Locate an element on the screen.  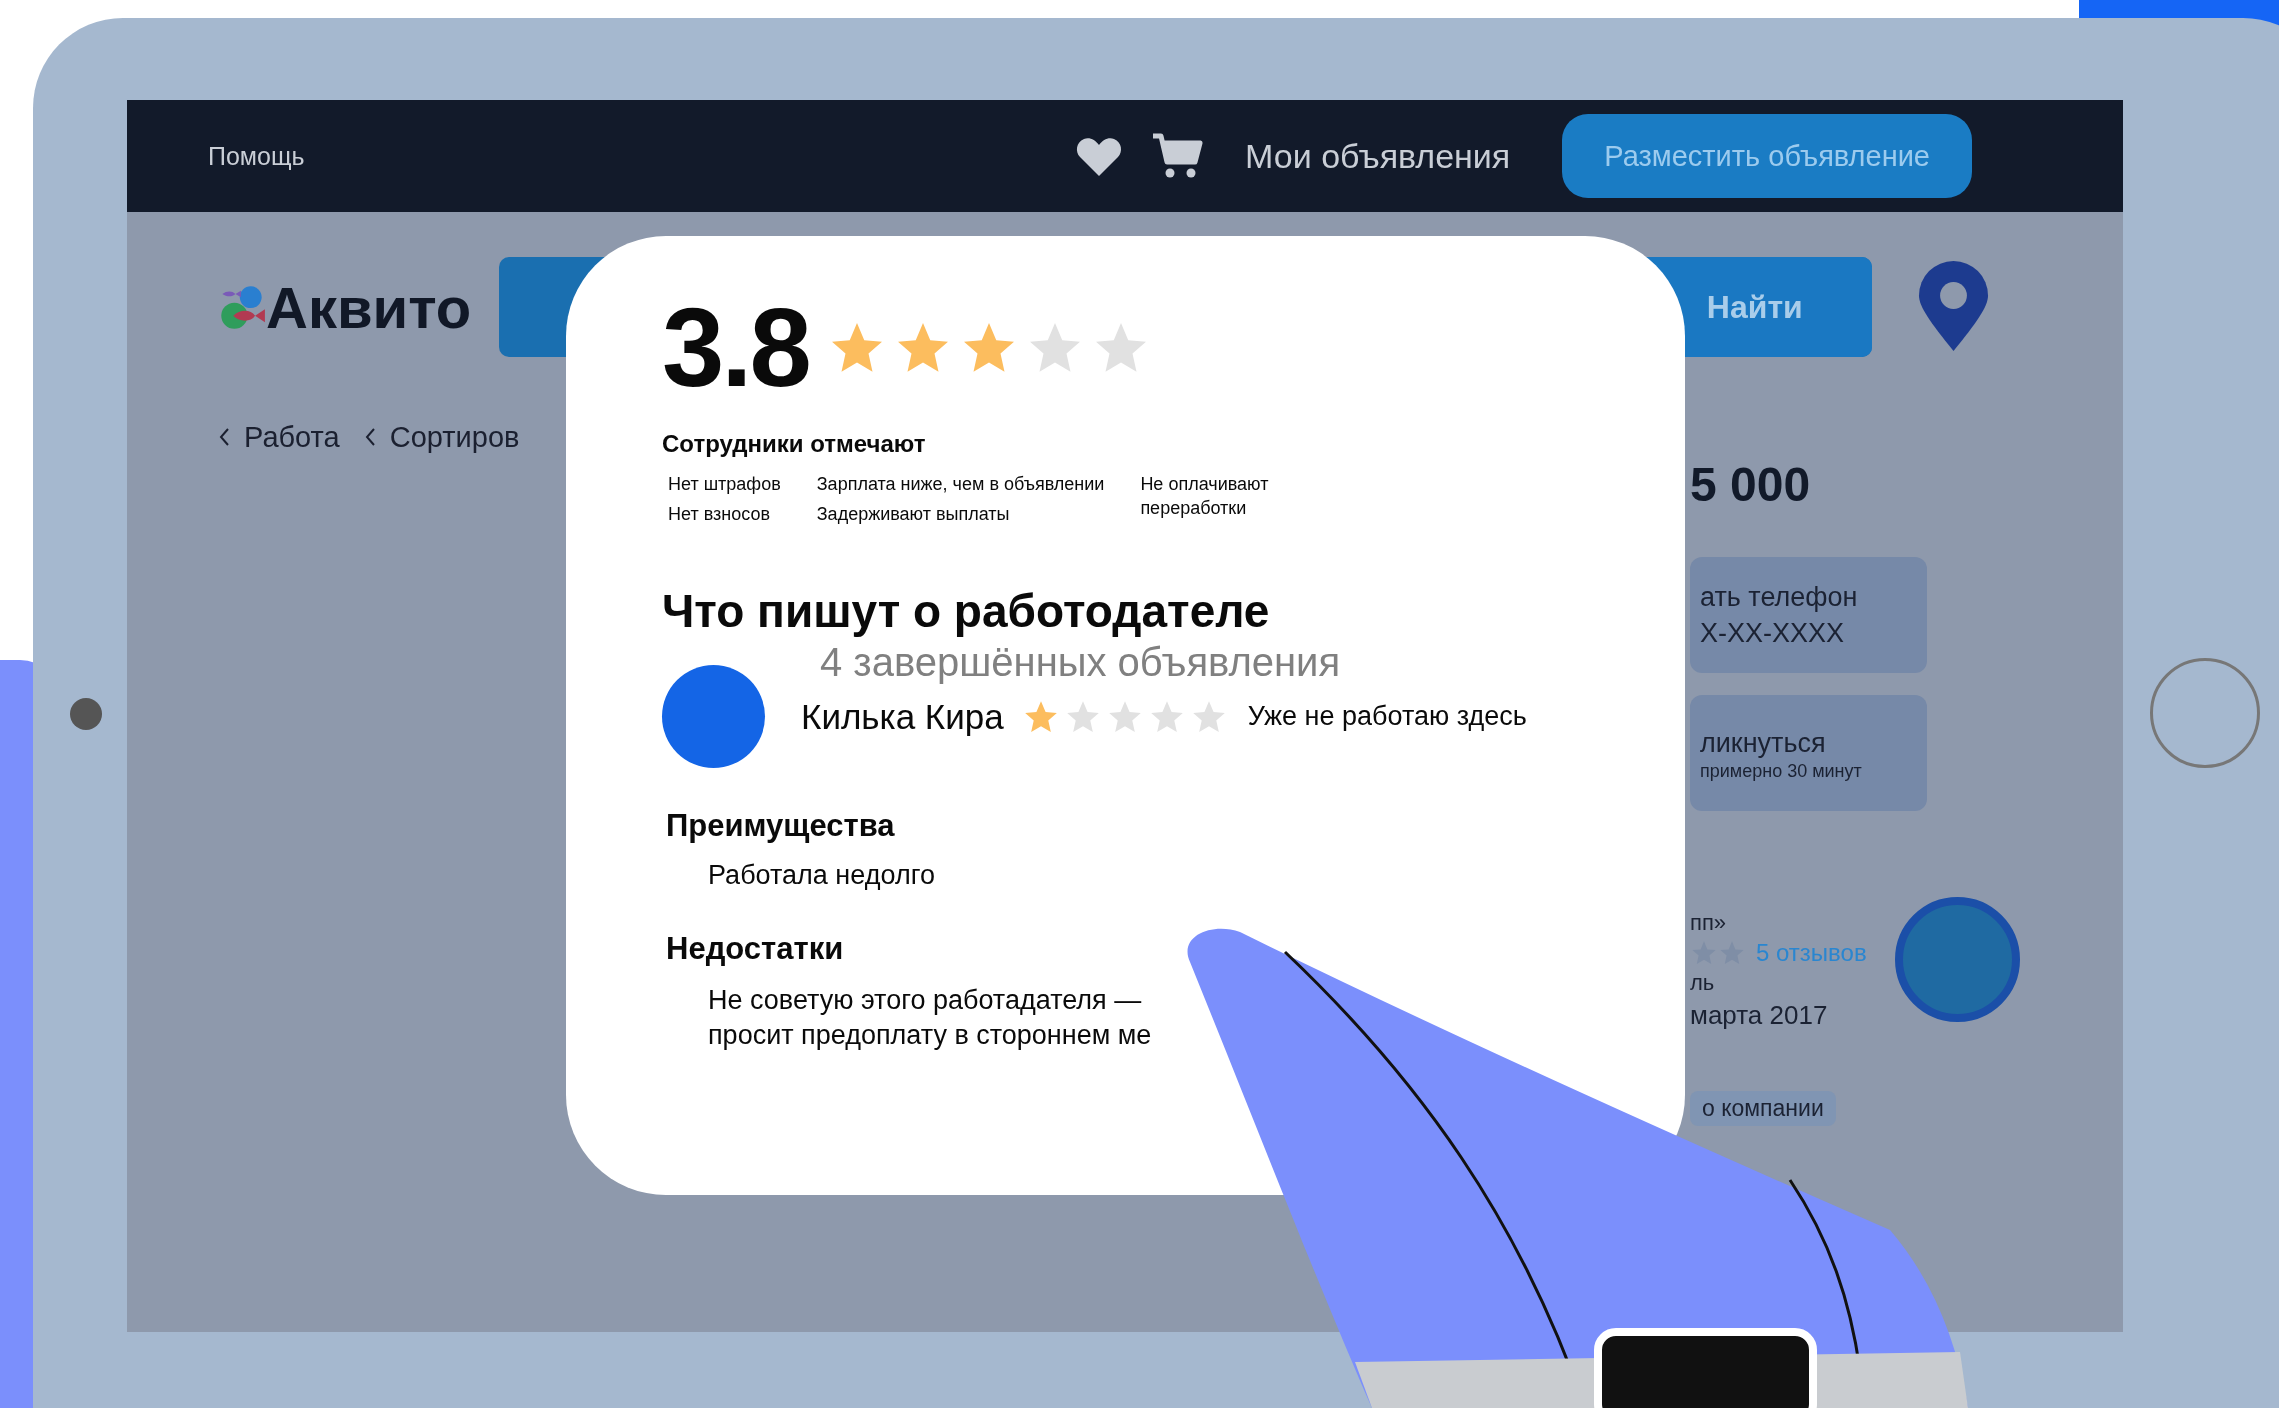
employees-note-title: Сотрудники отмечают is located at coordinates (794, 444).